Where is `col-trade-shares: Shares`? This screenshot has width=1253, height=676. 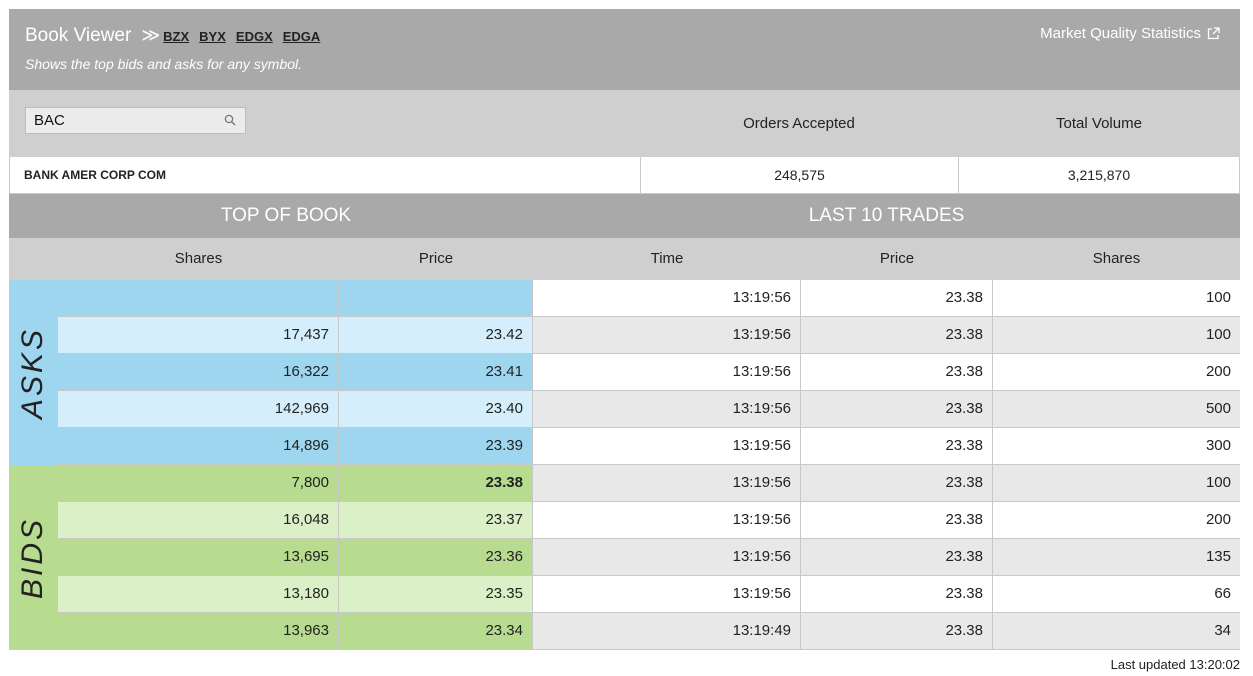
col-trade-shares: Shares is located at coordinates (1116, 258).